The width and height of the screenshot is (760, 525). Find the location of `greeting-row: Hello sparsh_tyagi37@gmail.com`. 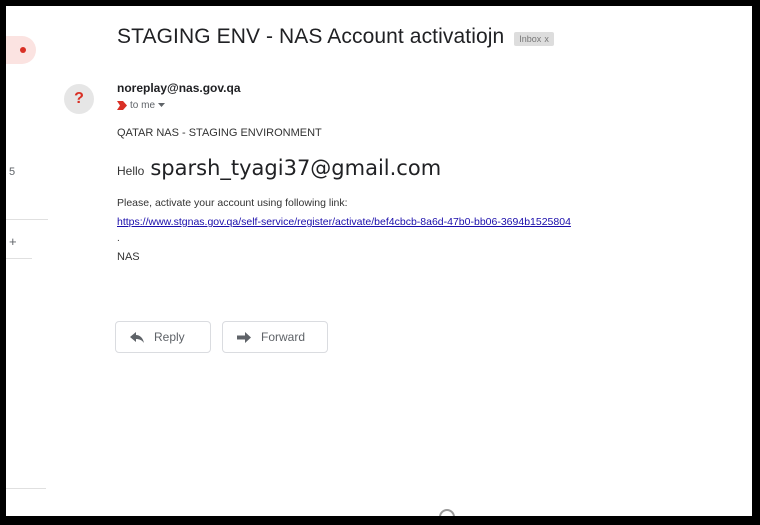

greeting-row: Hello sparsh_tyagi37@gmail.com is located at coordinates (279, 168).